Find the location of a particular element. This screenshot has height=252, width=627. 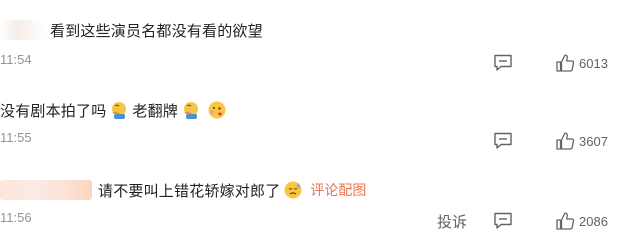

comment-actions: 3607 is located at coordinates (554, 141).